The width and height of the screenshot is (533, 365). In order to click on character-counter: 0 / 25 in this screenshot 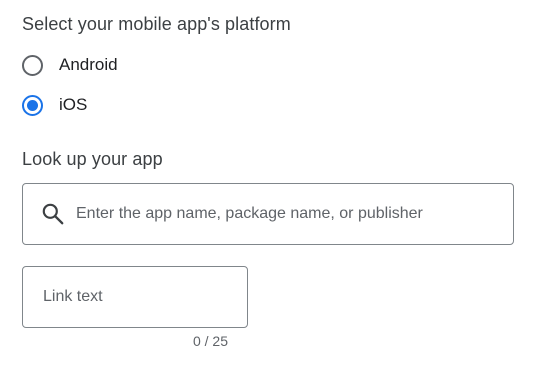, I will do `click(210, 341)`.